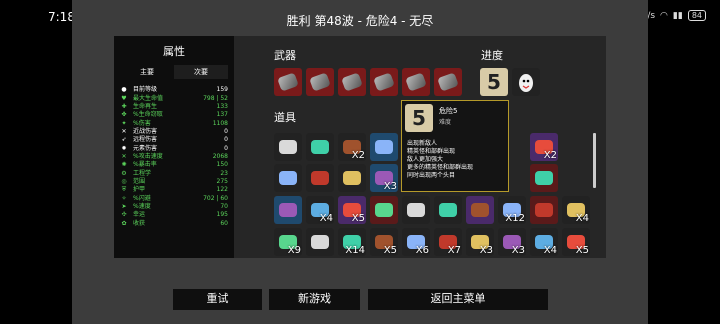  I want to click on ranged-icon: ➶, so click(124, 140).